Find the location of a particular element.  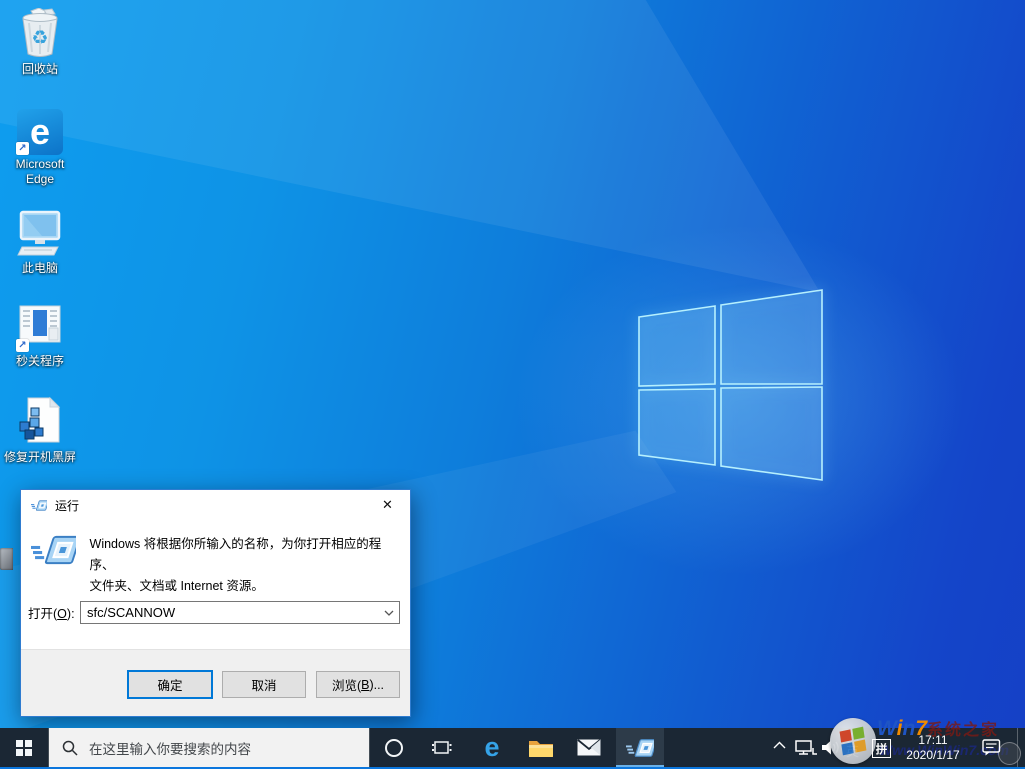

task-view-button is located at coordinates (442, 747).